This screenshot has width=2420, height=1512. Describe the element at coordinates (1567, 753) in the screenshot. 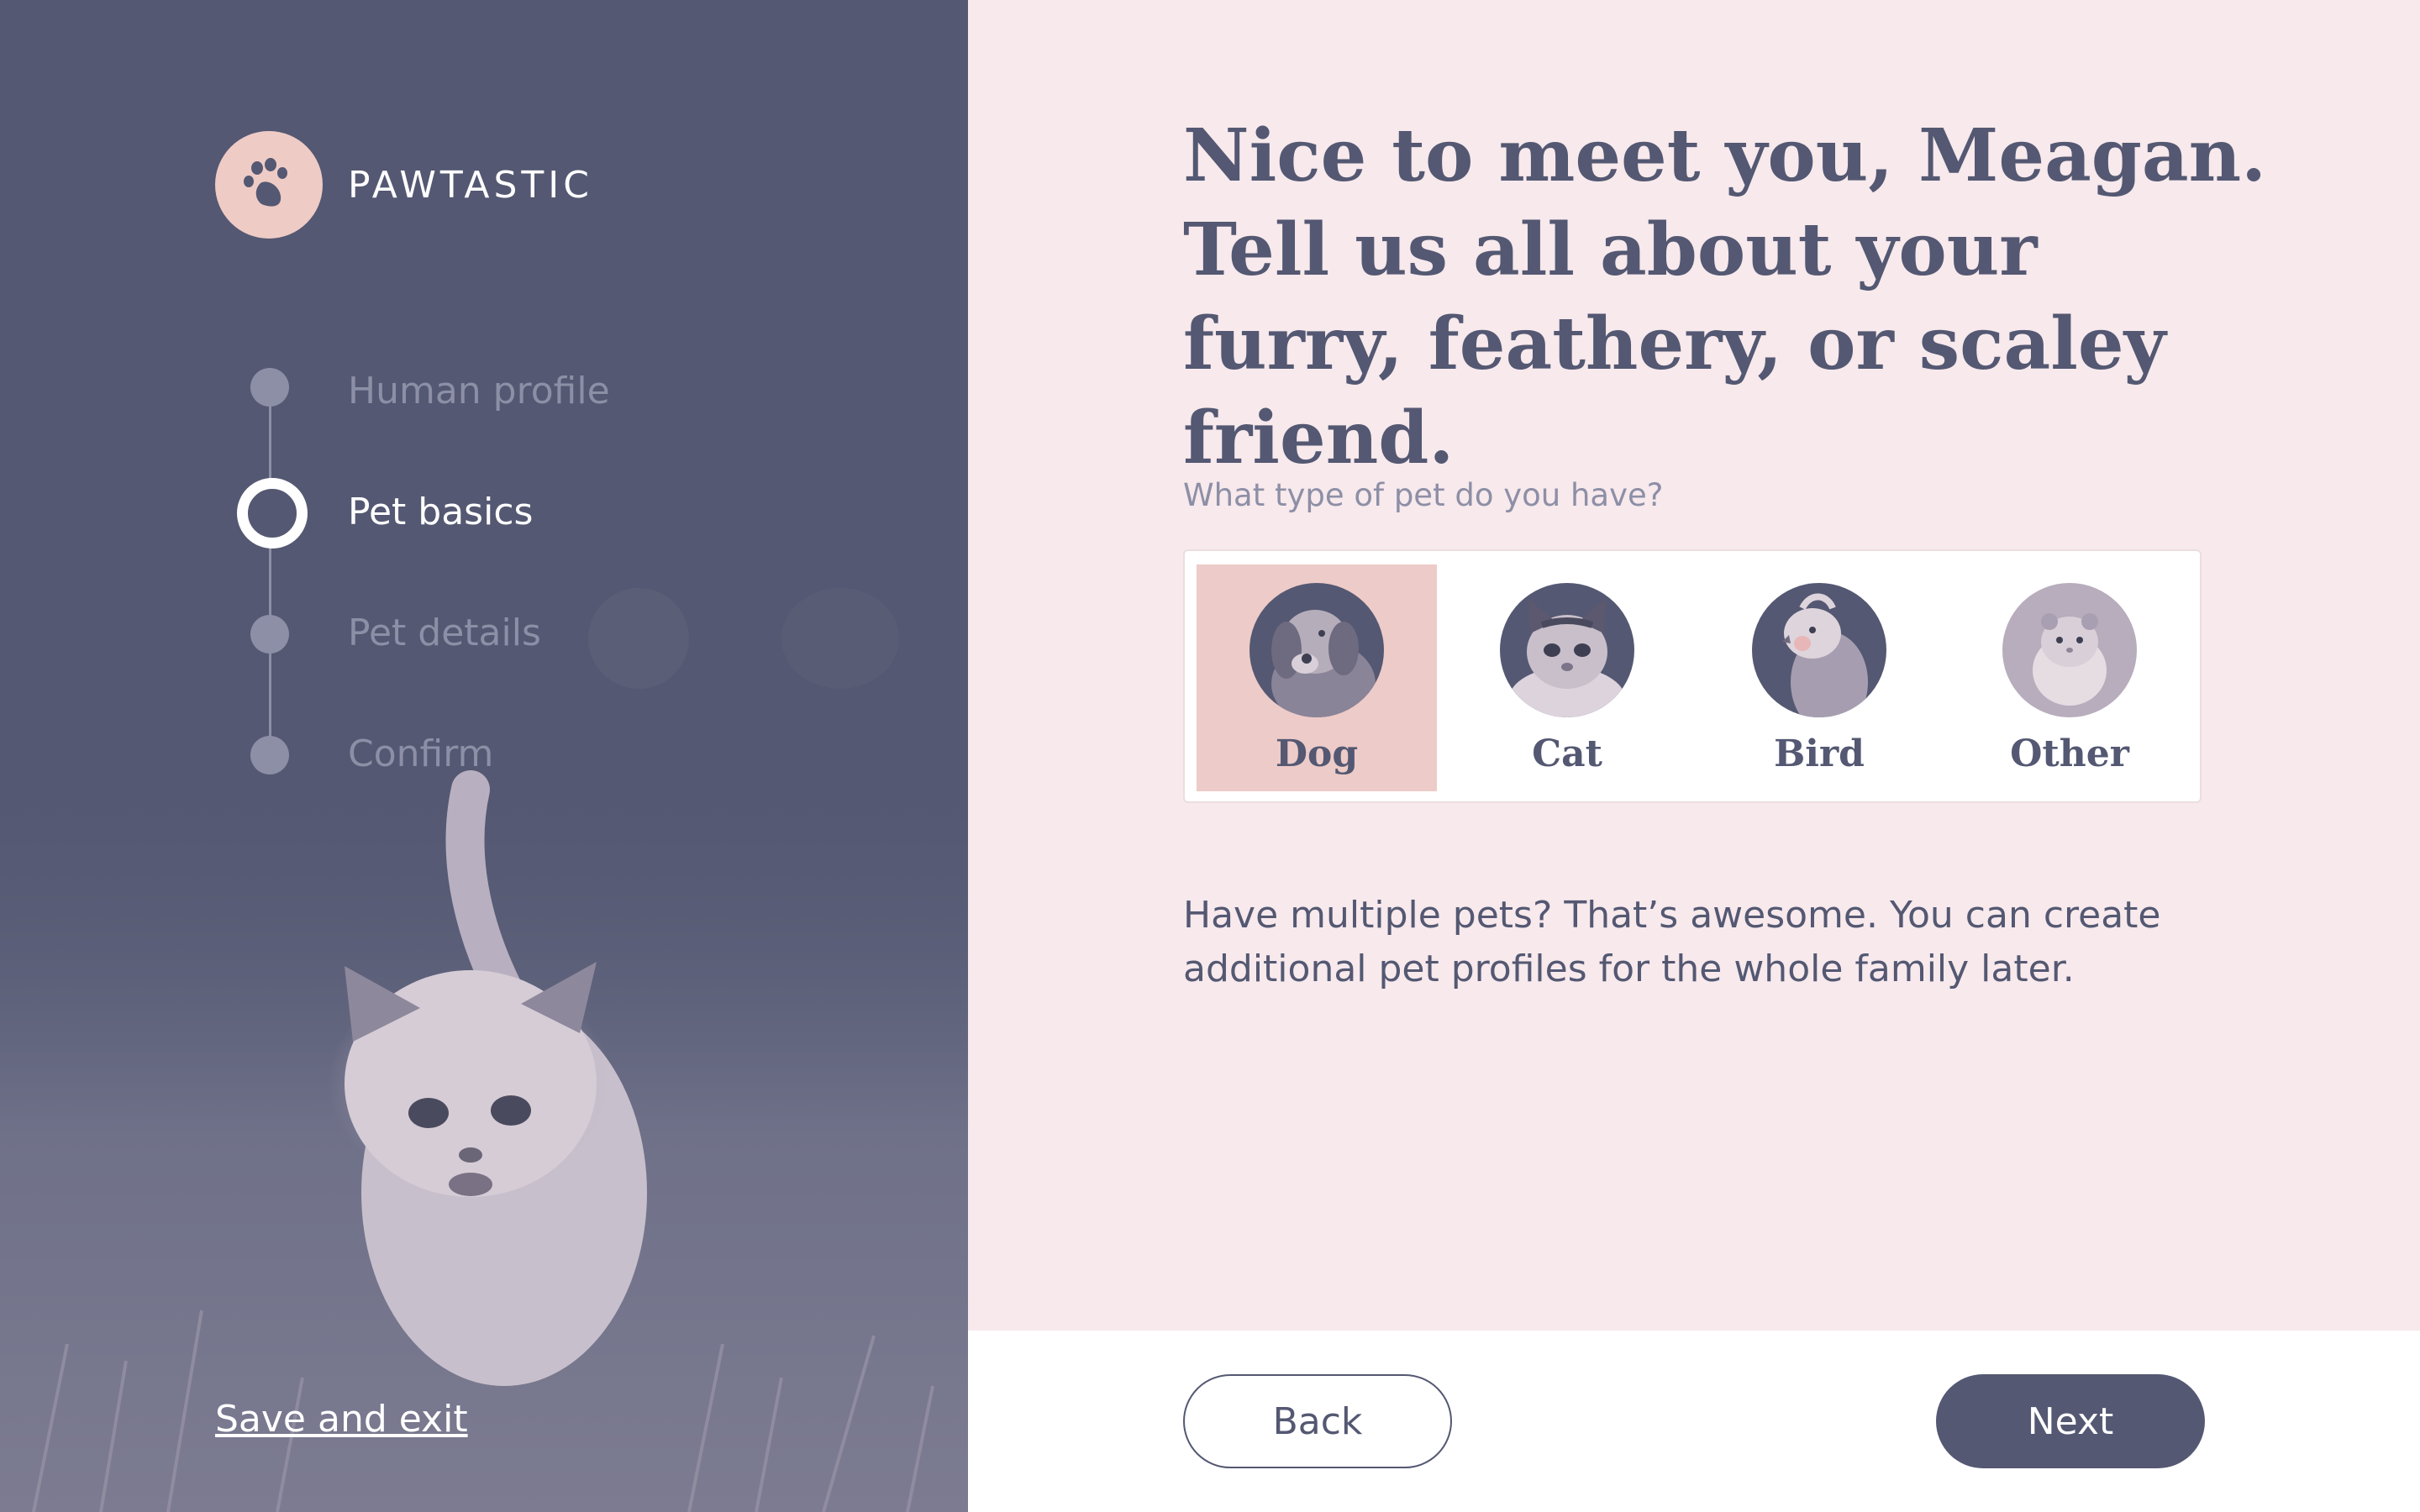

I see `pet-option-label: Cat` at that location.